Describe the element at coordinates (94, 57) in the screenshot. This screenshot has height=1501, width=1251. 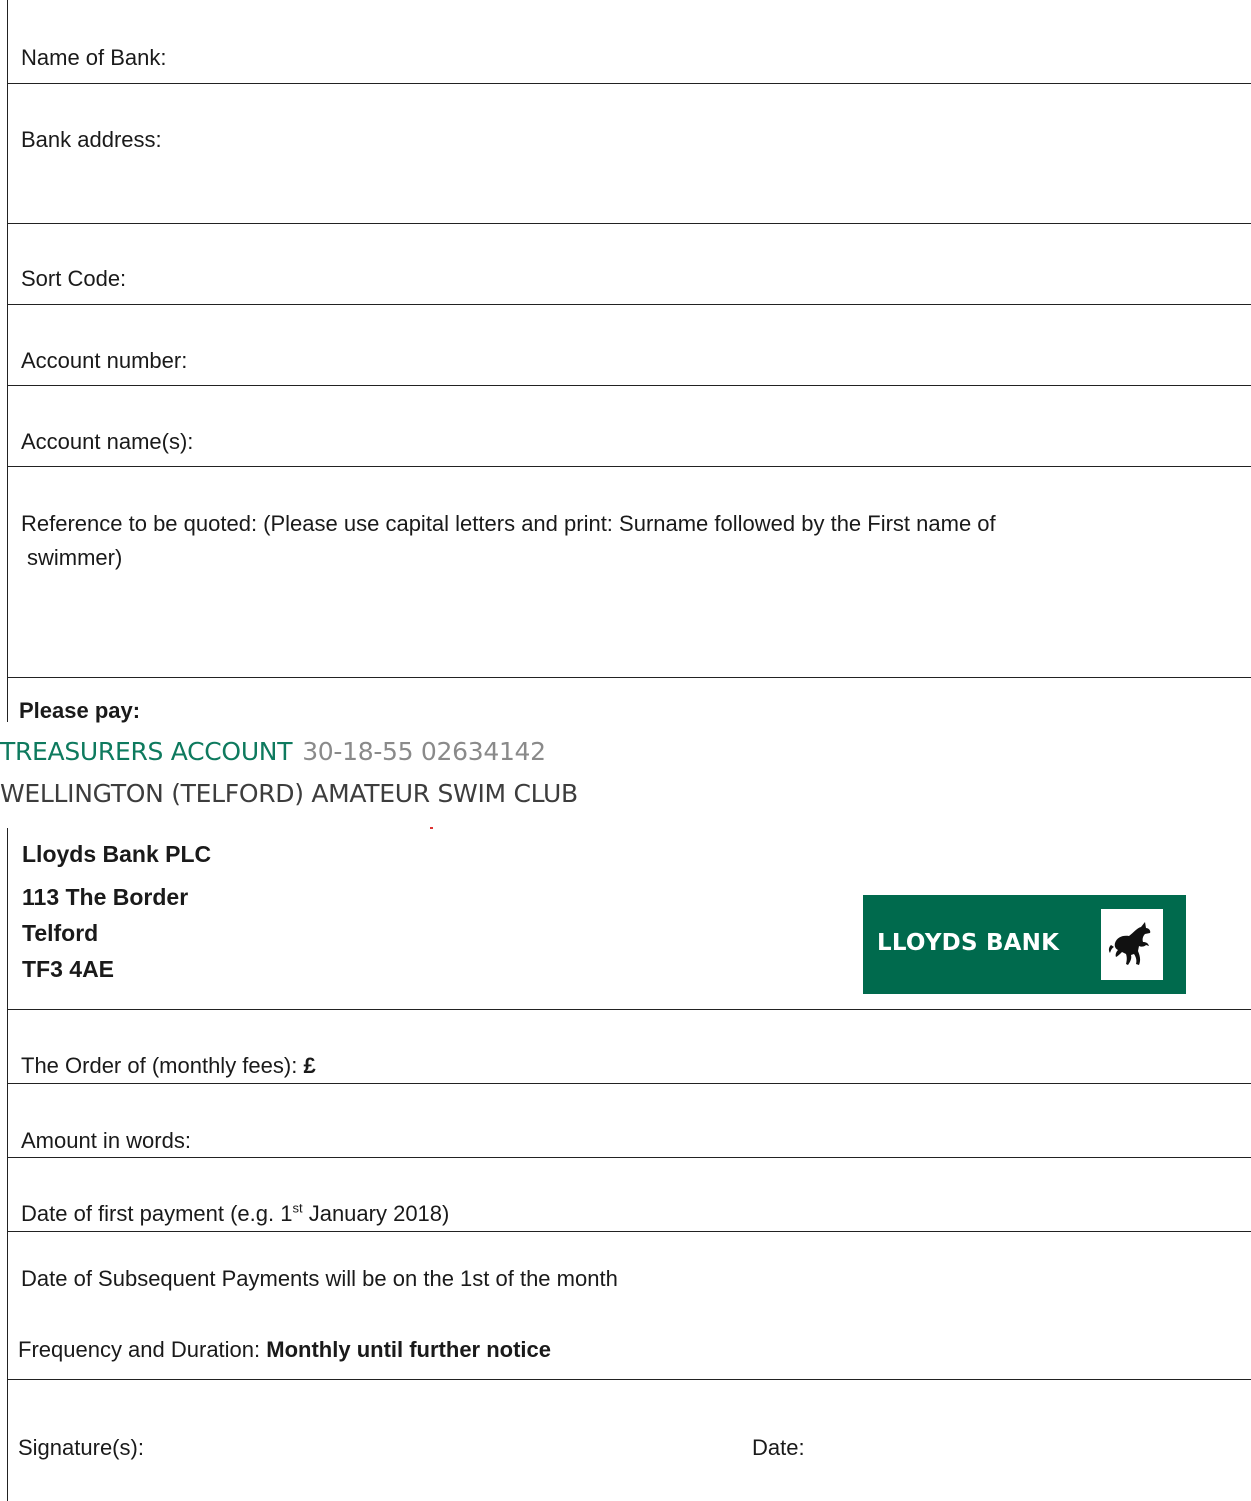
I see `name-of-bank-label: Name of Bank:` at that location.